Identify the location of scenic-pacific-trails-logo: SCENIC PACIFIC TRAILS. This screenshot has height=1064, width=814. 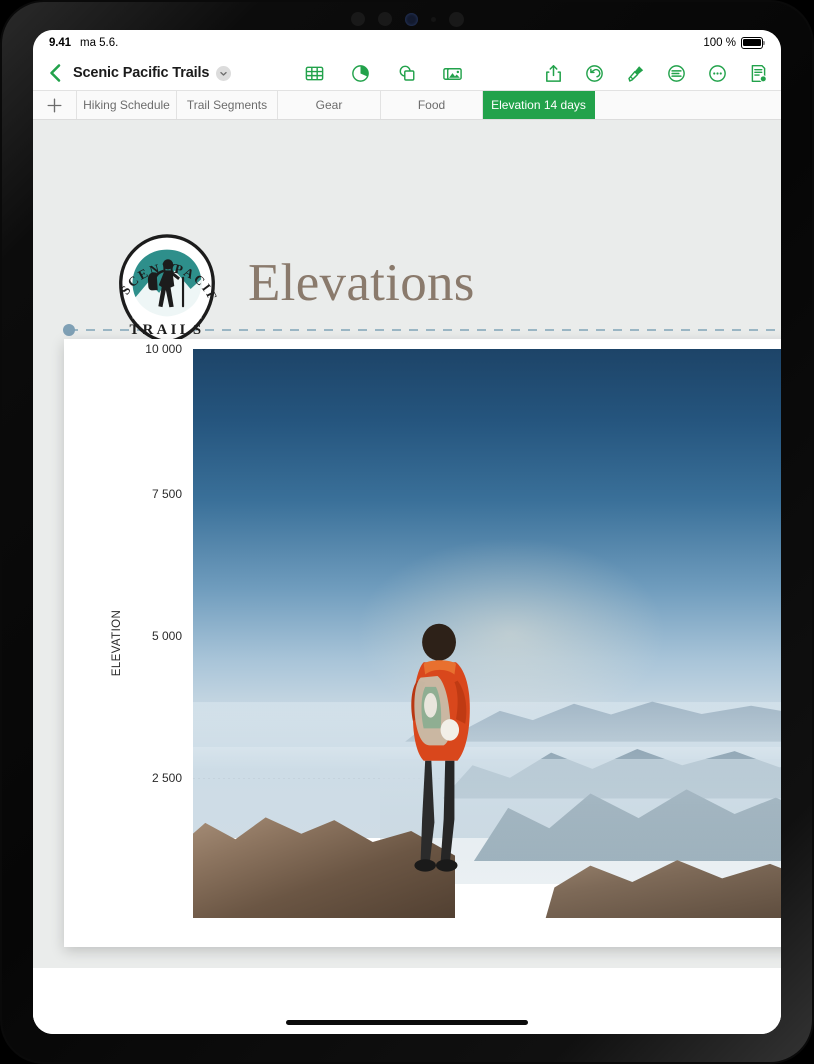
(164, 283).